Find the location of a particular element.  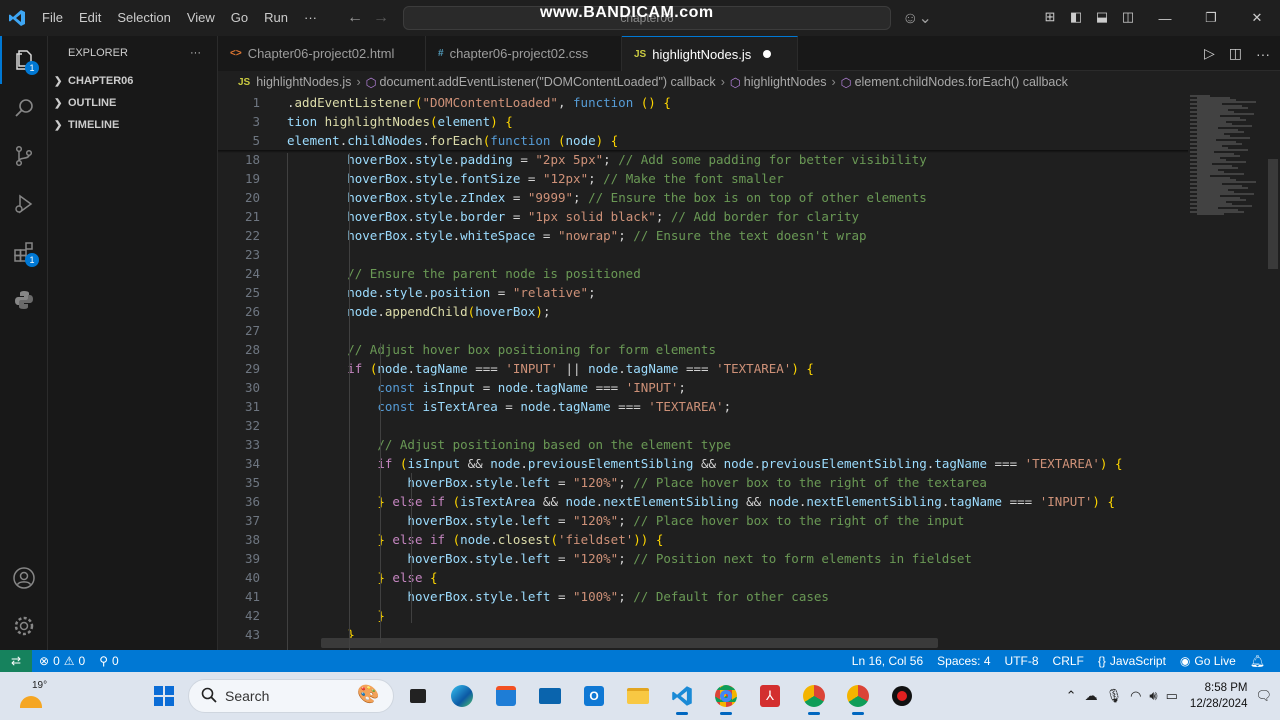

explorer-more-button: ··· is located at coordinates (195, 53).